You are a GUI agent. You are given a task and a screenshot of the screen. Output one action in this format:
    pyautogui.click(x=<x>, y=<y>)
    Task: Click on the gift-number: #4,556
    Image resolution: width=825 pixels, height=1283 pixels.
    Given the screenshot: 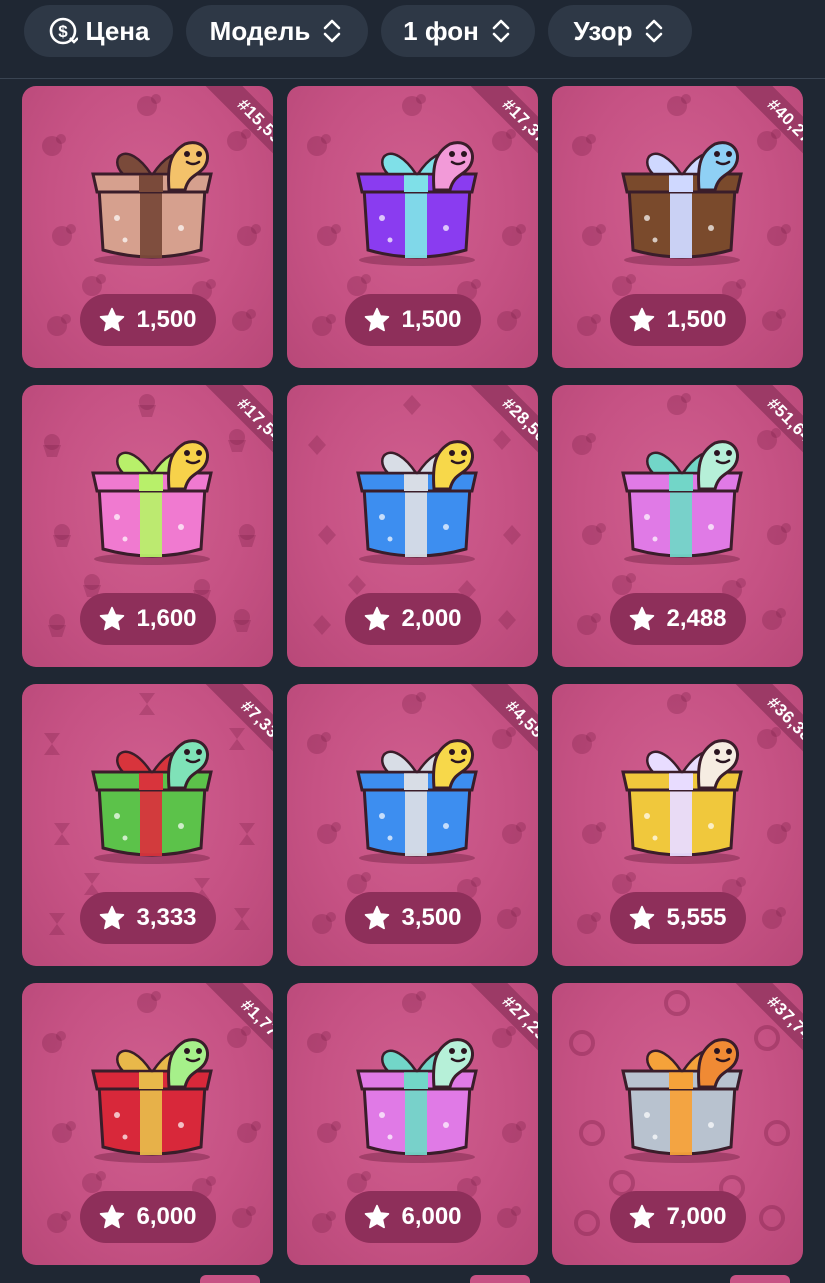 What is the action you would take?
    pyautogui.click(x=520, y=722)
    